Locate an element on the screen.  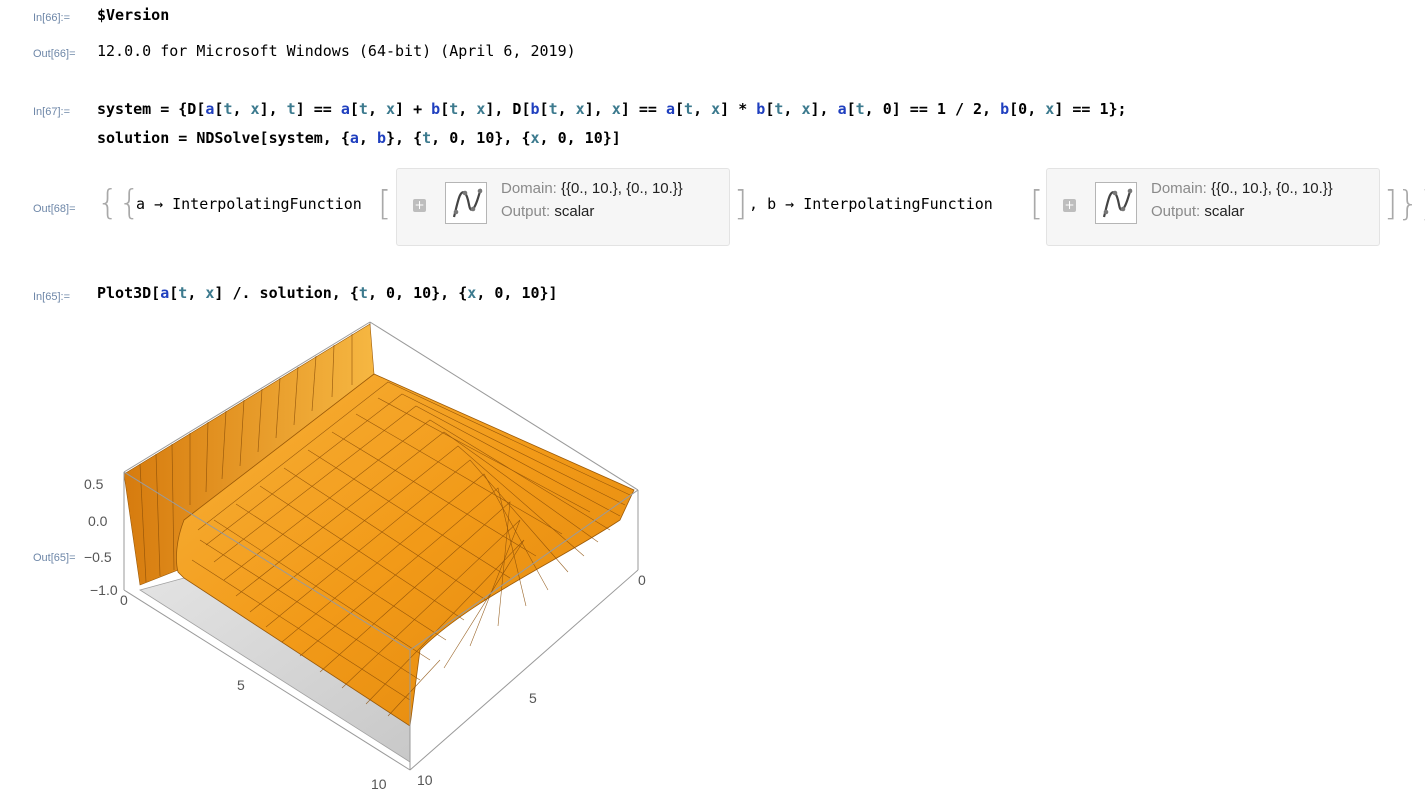
t-tick-1: 5 is located at coordinates (241, 685).